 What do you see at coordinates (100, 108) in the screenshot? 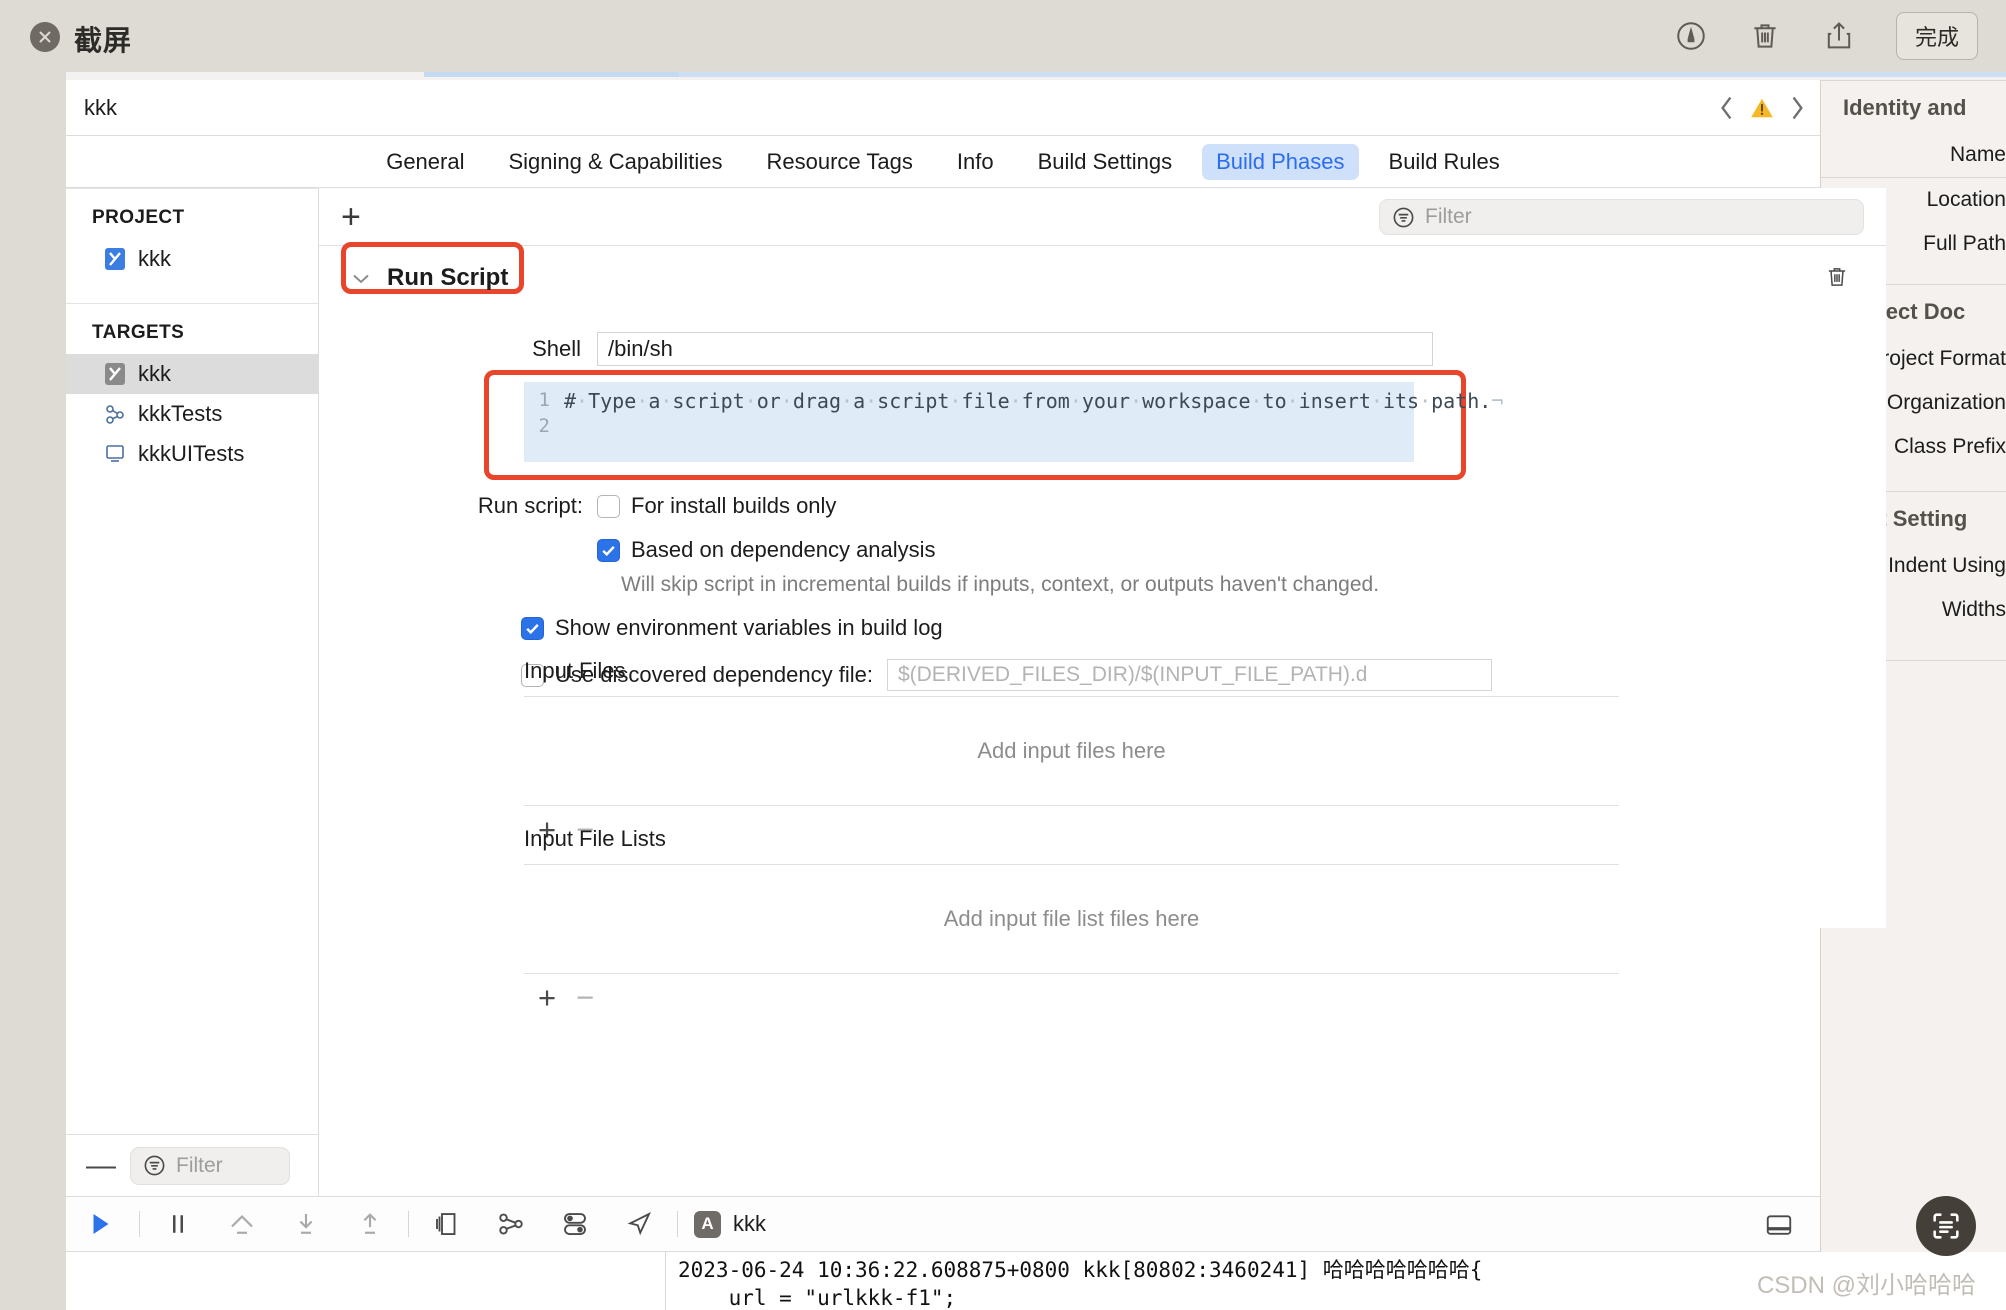
I see `breadcrumb: kkk` at bounding box center [100, 108].